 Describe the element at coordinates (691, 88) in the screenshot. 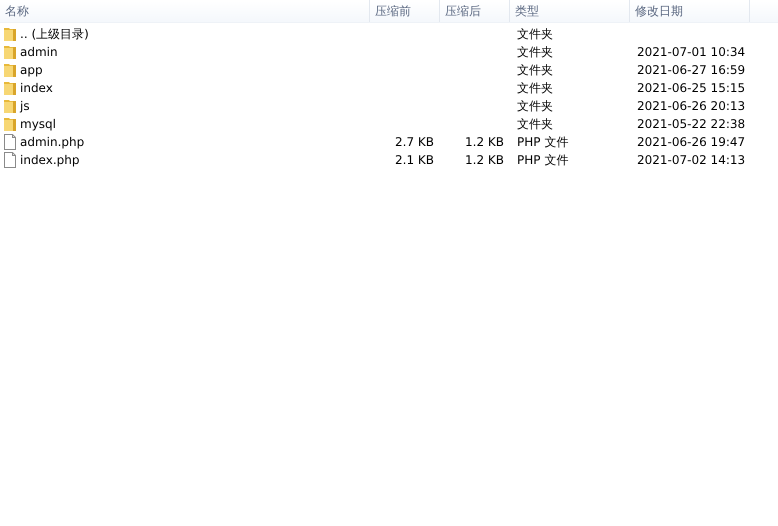

I see `modified-date: 2021-06-25 15:15` at that location.